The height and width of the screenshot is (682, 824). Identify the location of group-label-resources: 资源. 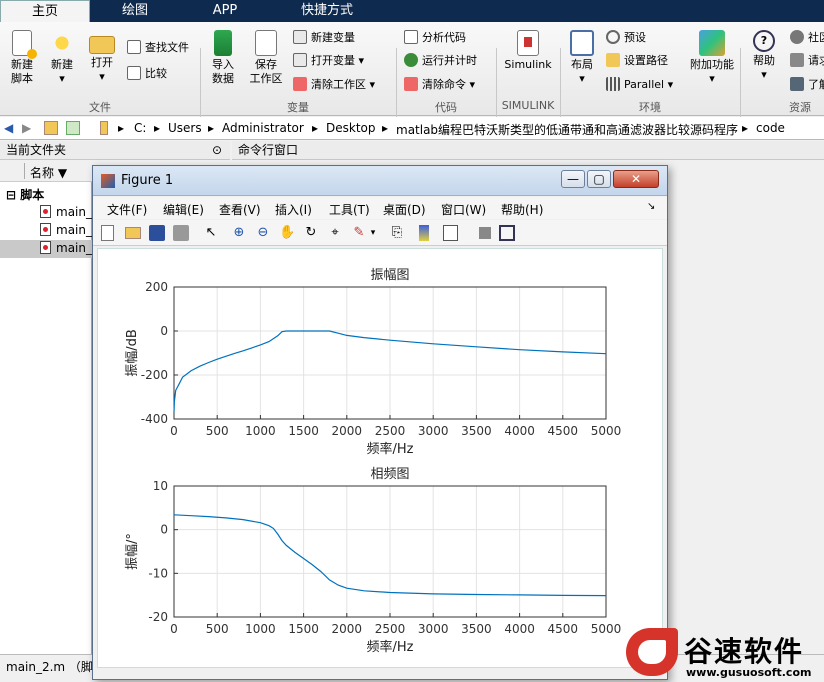
(800, 107).